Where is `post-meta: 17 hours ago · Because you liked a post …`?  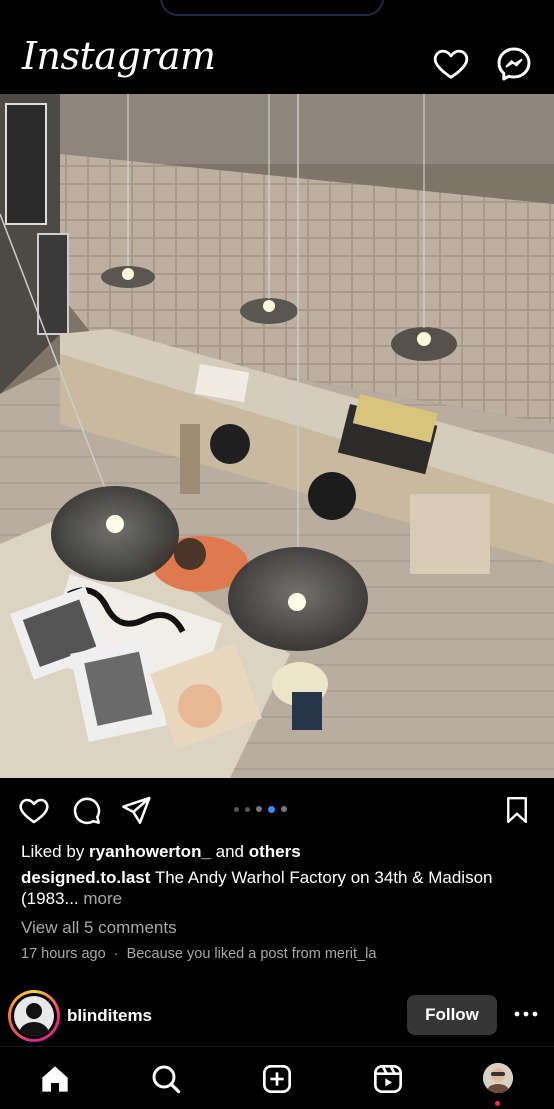 post-meta: 17 hours ago · Because you liked a post … is located at coordinates (198, 954).